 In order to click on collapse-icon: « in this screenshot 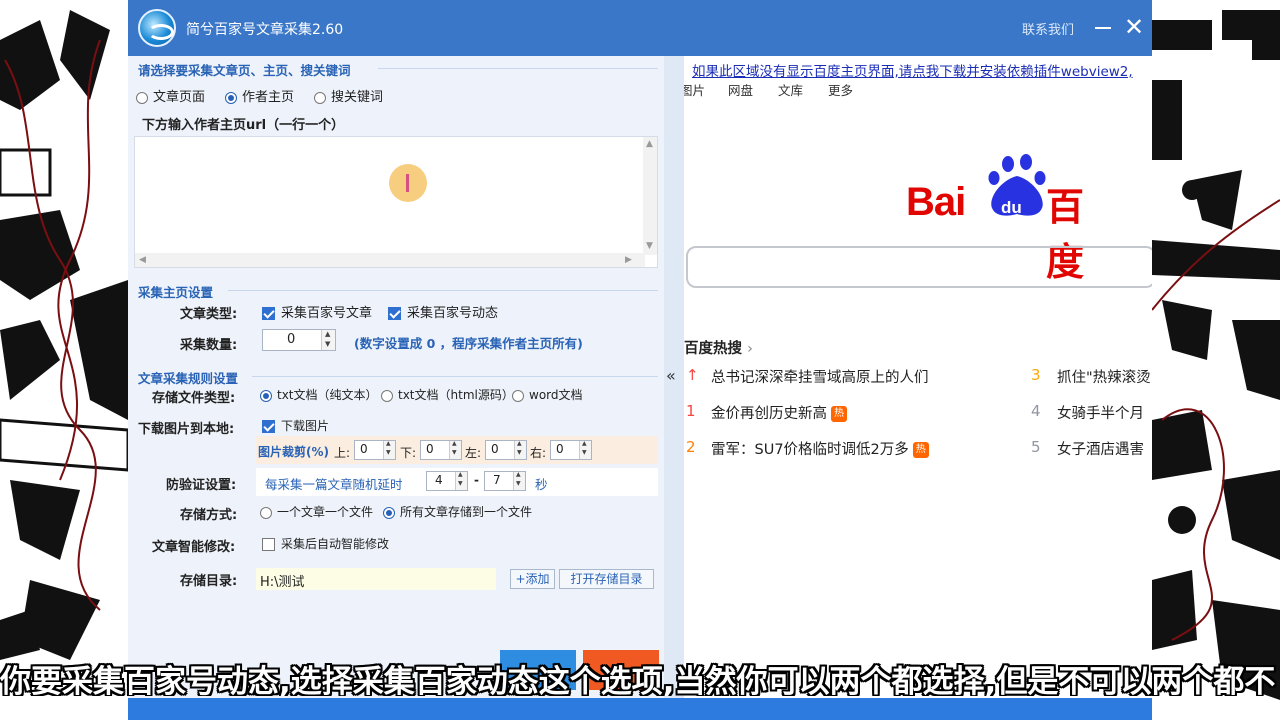, I will do `click(671, 375)`.